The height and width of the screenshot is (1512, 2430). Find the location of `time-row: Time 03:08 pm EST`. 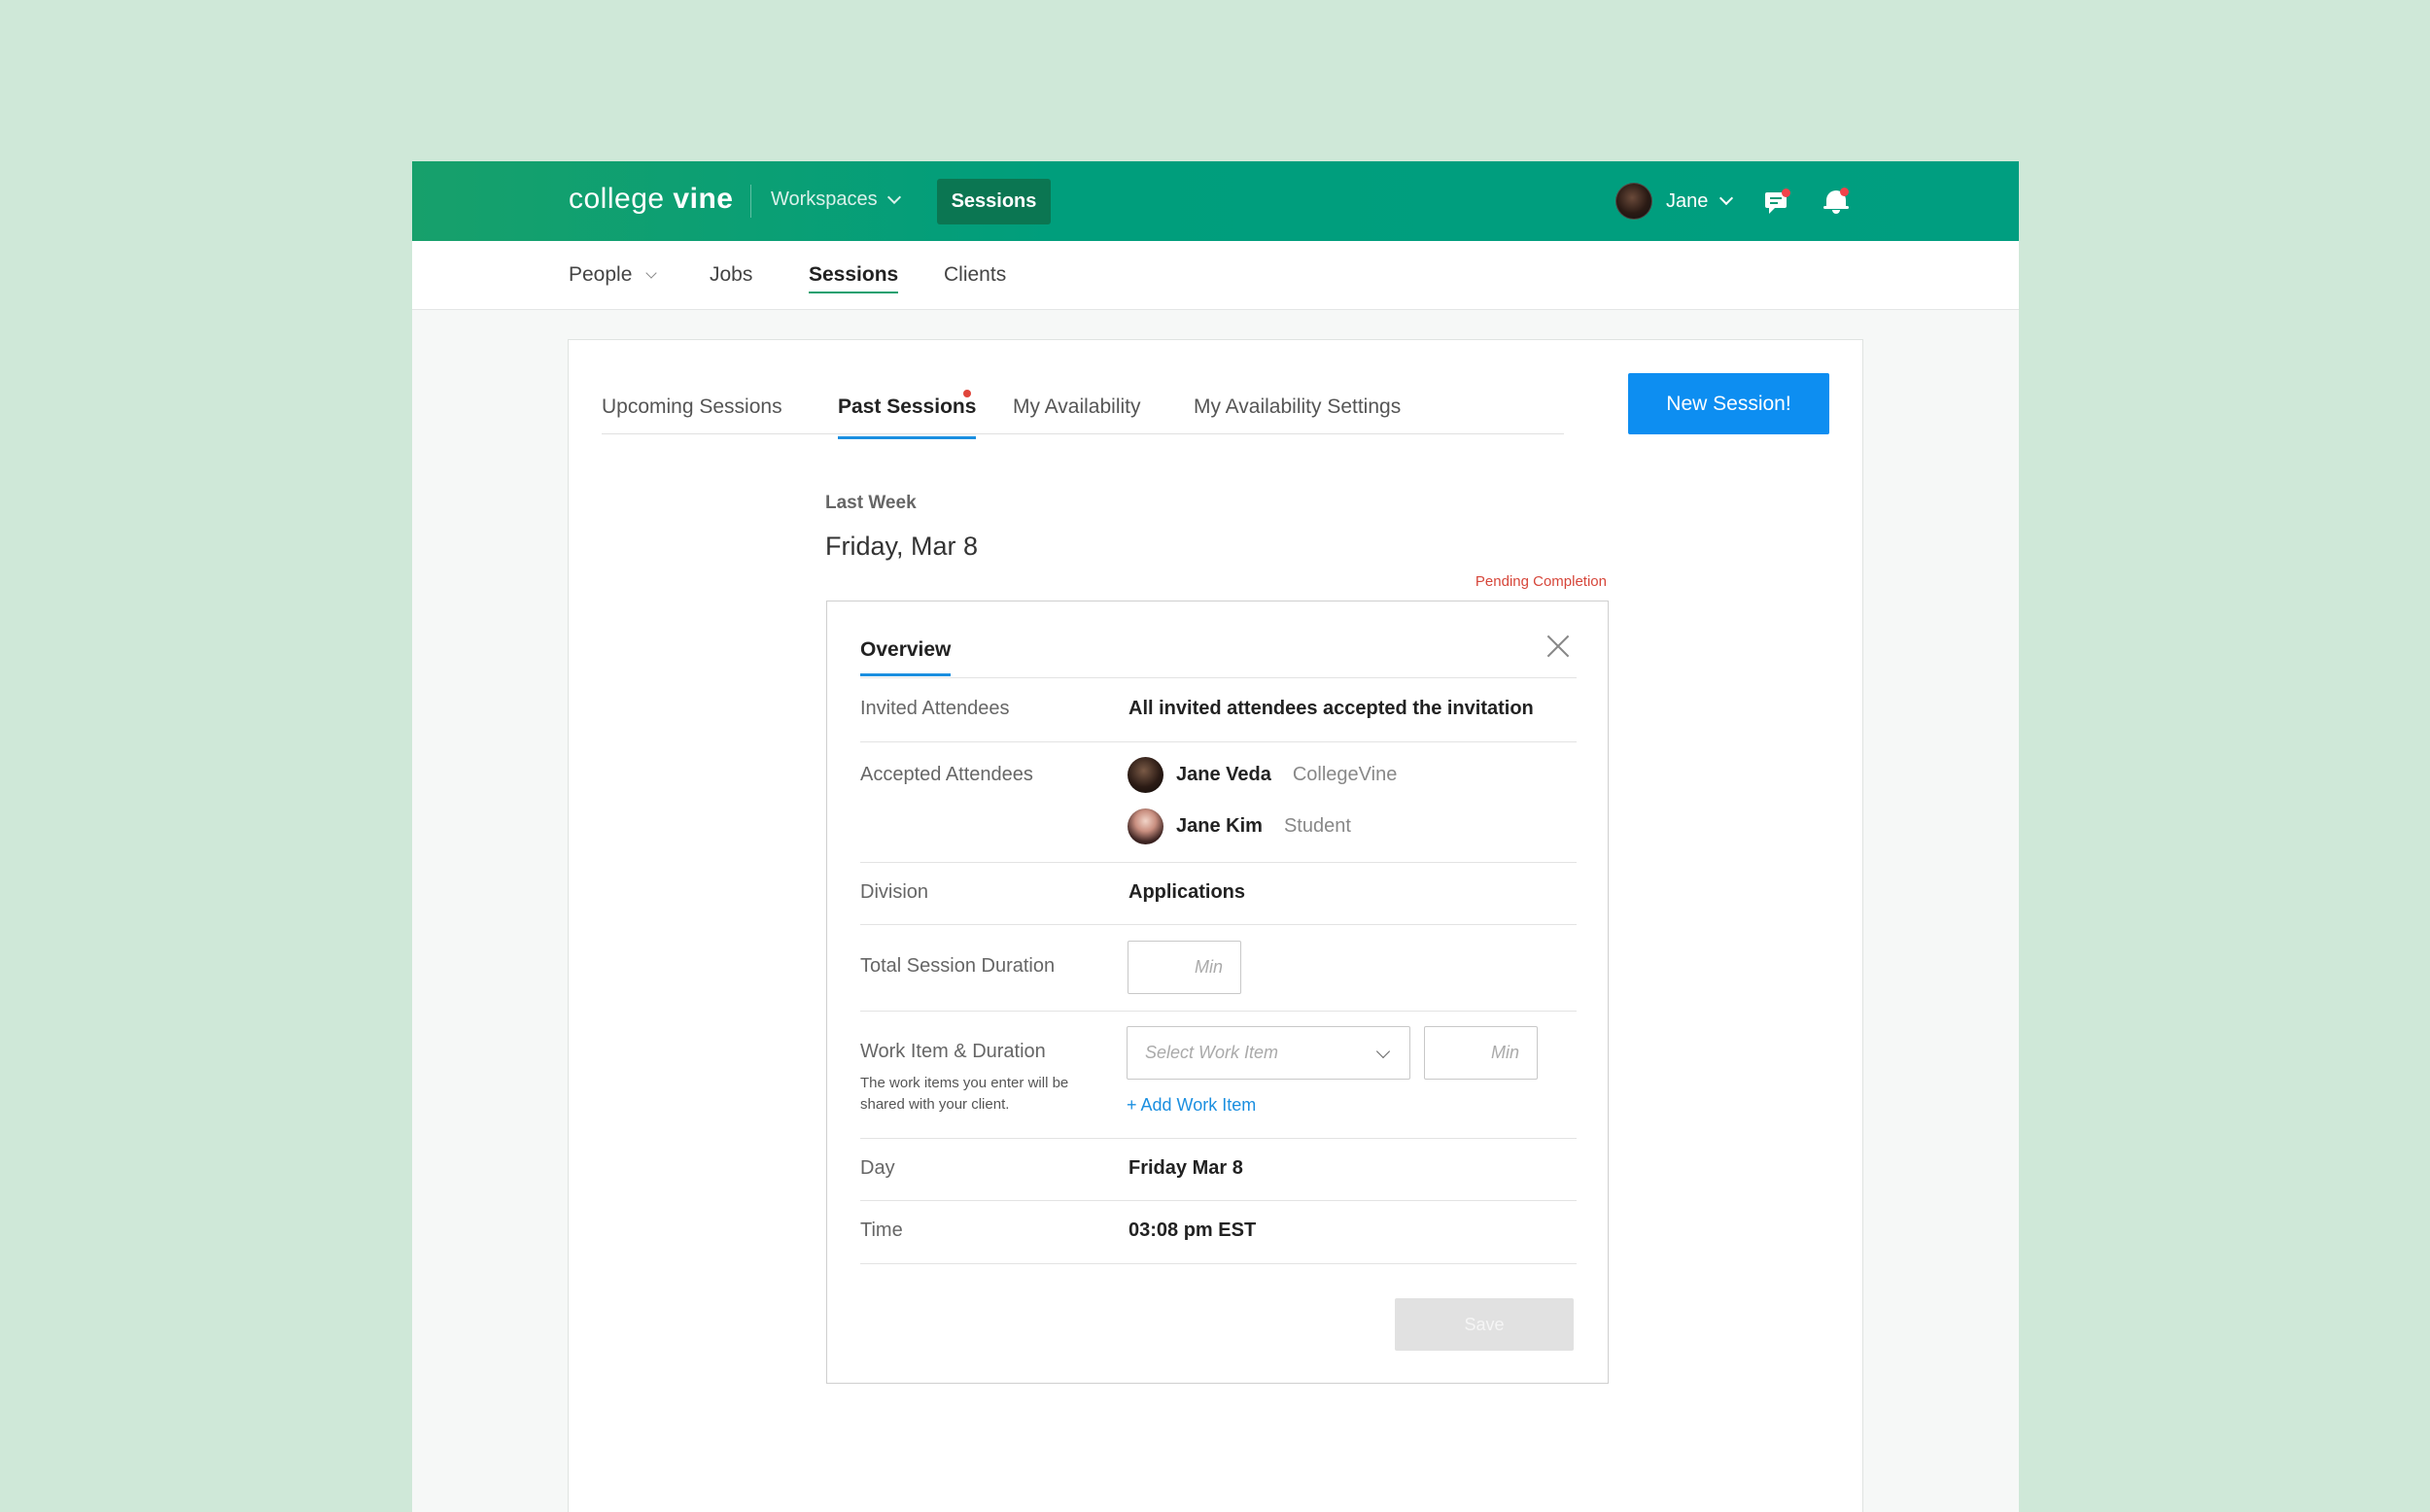

time-row: Time 03:08 pm EST is located at coordinates (1218, 1232).